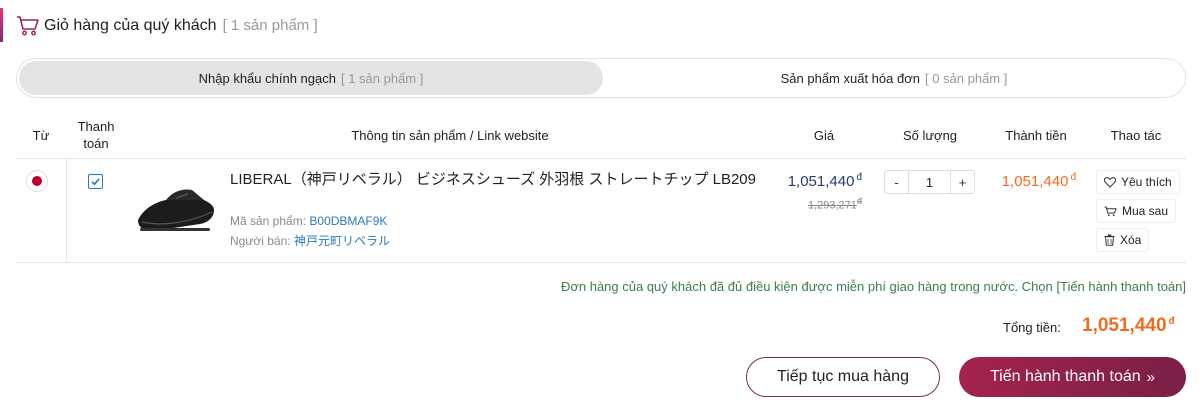  Describe the element at coordinates (28, 26) in the screenshot. I see `cart-icon` at that location.